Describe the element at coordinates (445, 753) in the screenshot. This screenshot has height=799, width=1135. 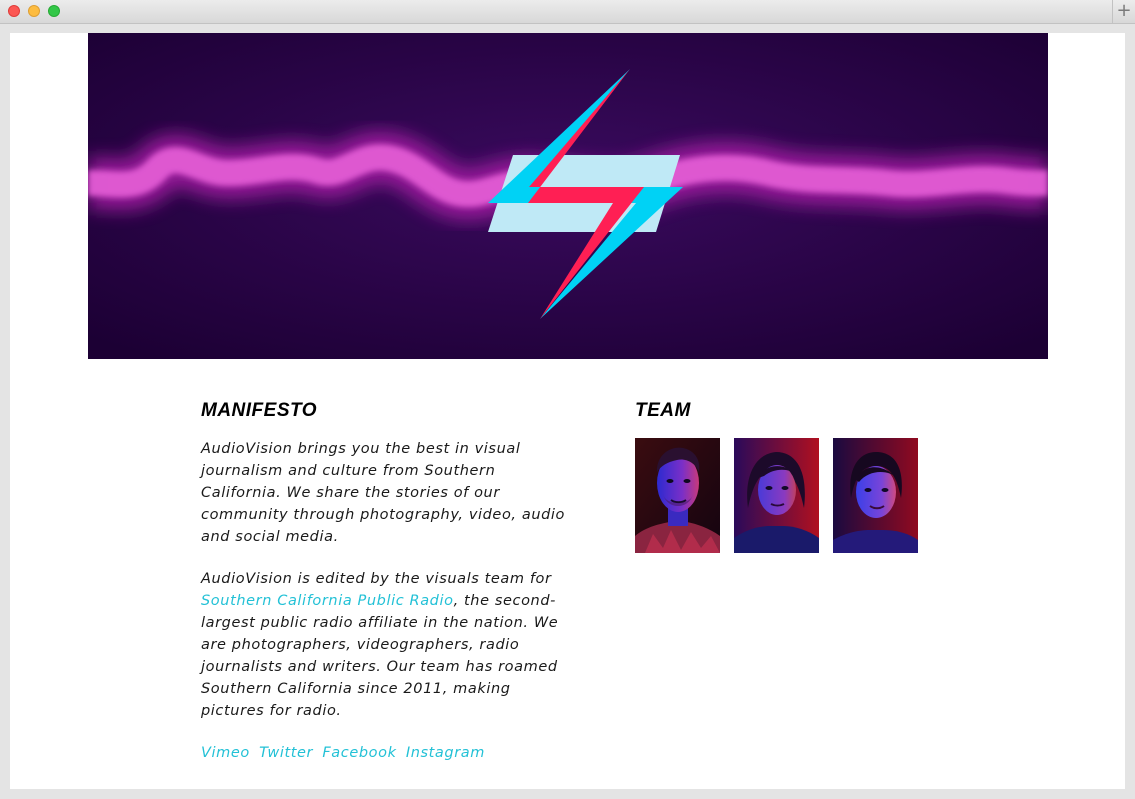
I see `instagram-link: Instagram` at that location.